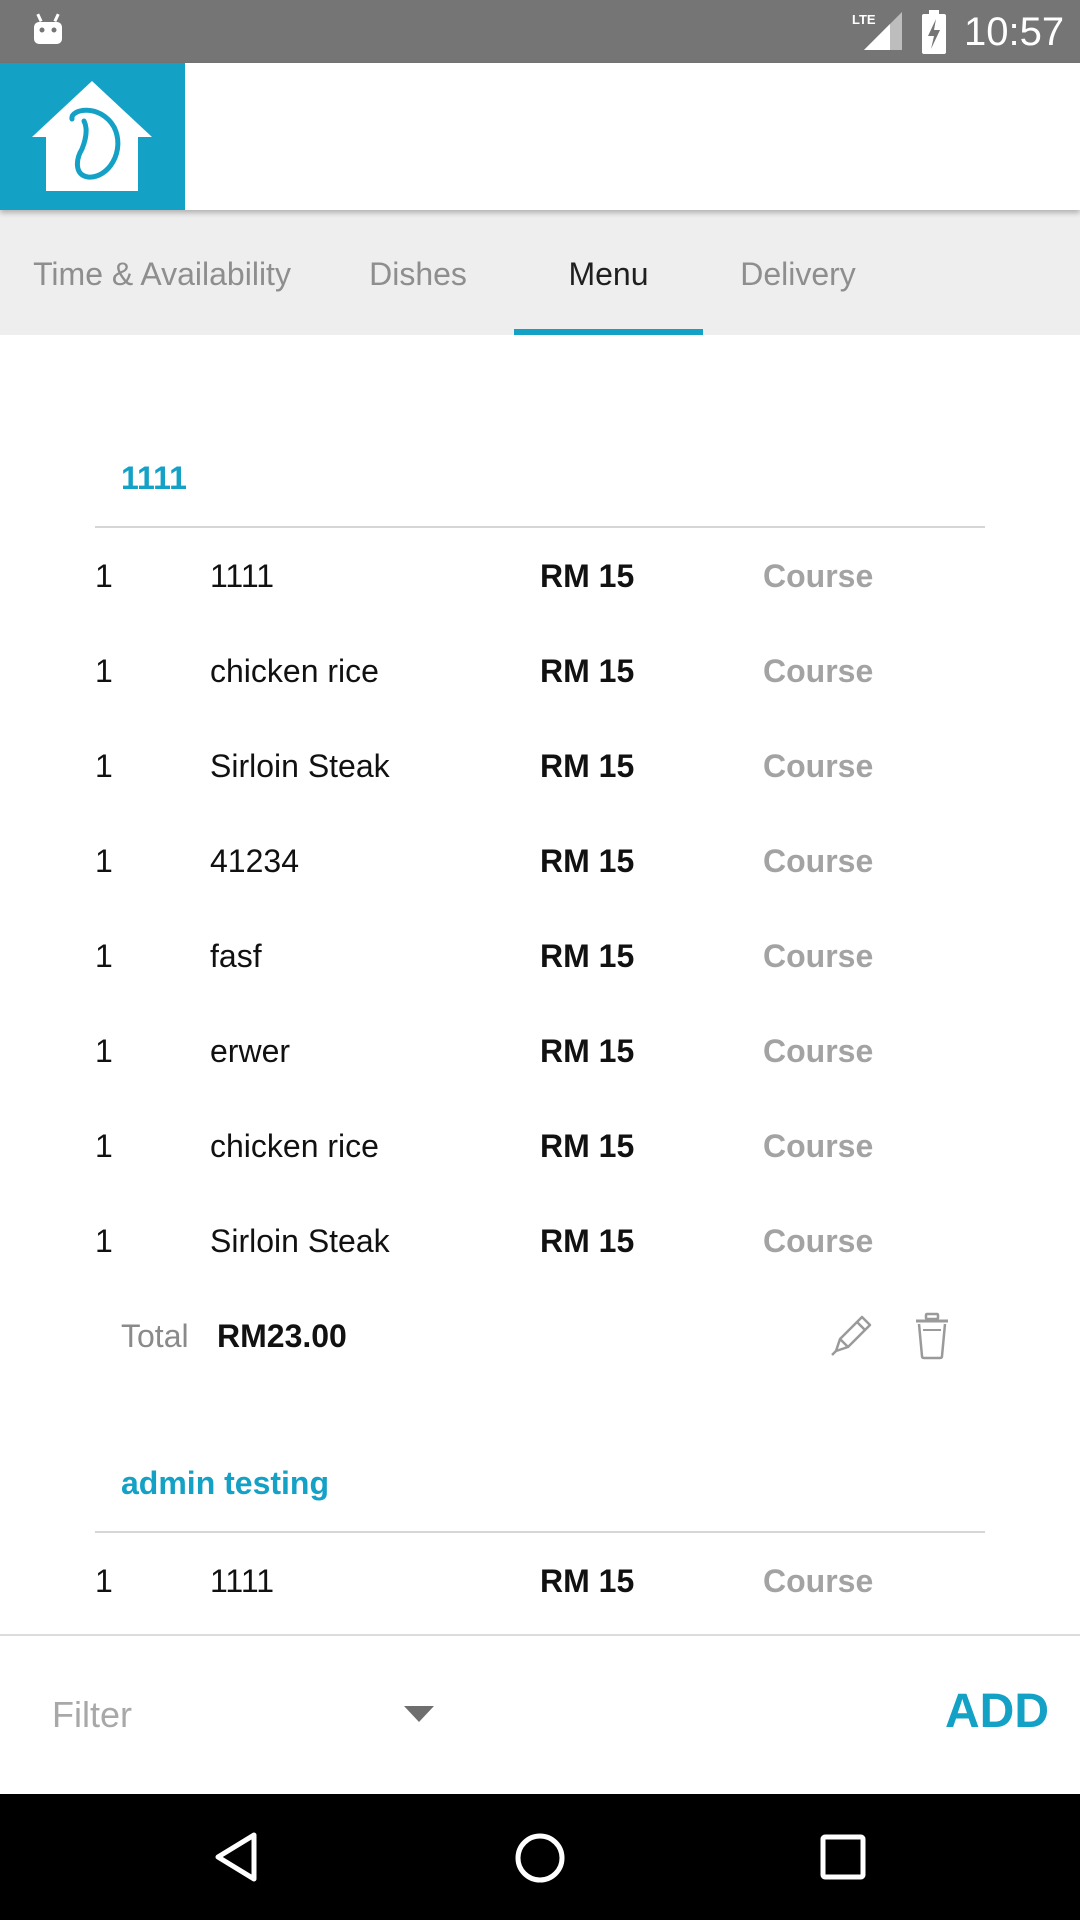  Describe the element at coordinates (282, 1336) in the screenshot. I see `total-value: RM23.00` at that location.